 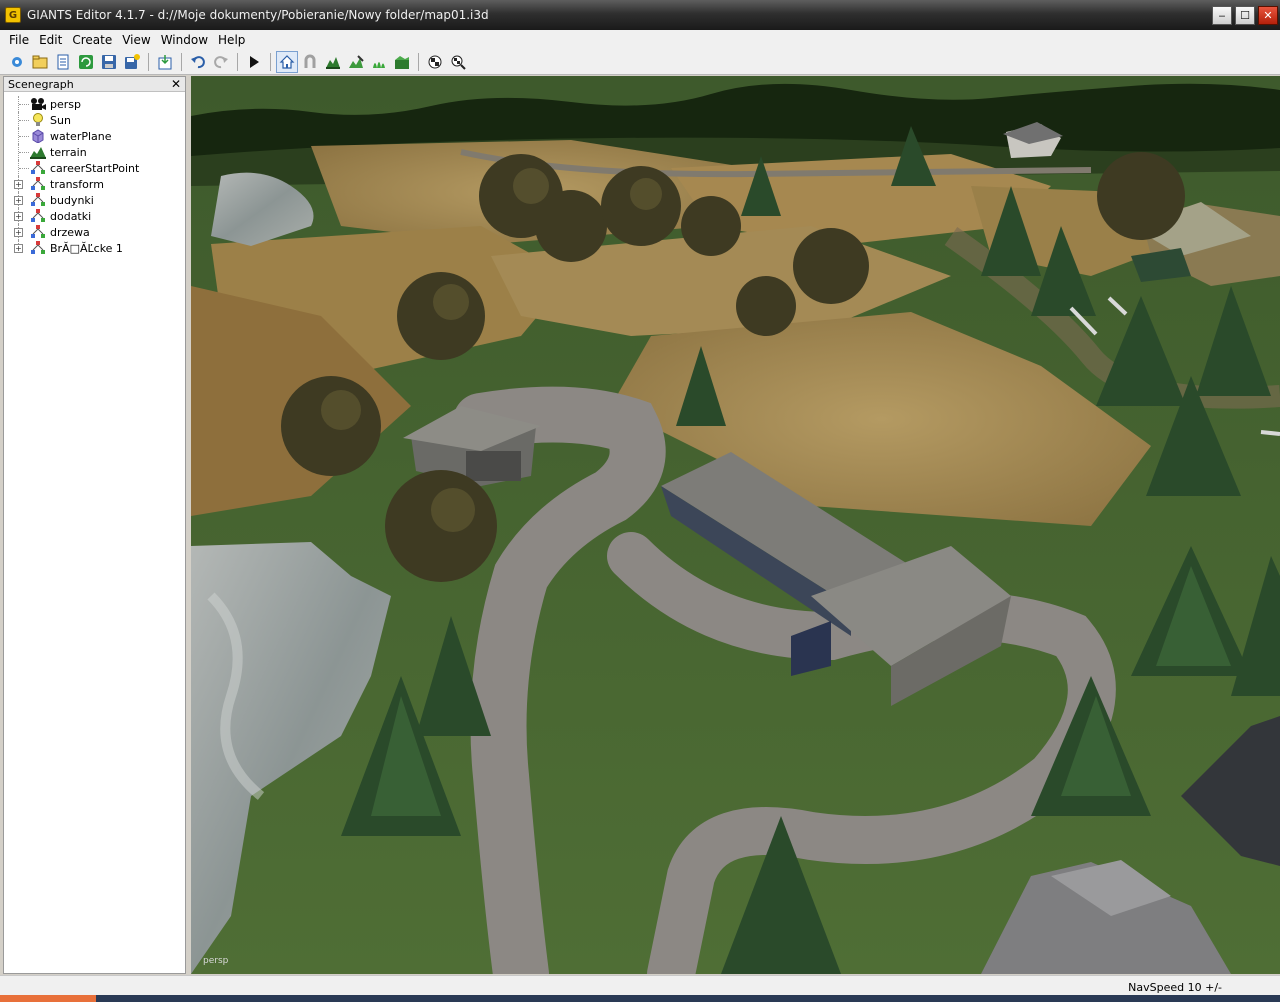 What do you see at coordinates (216, 961) in the screenshot?
I see `viewport-camera-label: persp` at bounding box center [216, 961].